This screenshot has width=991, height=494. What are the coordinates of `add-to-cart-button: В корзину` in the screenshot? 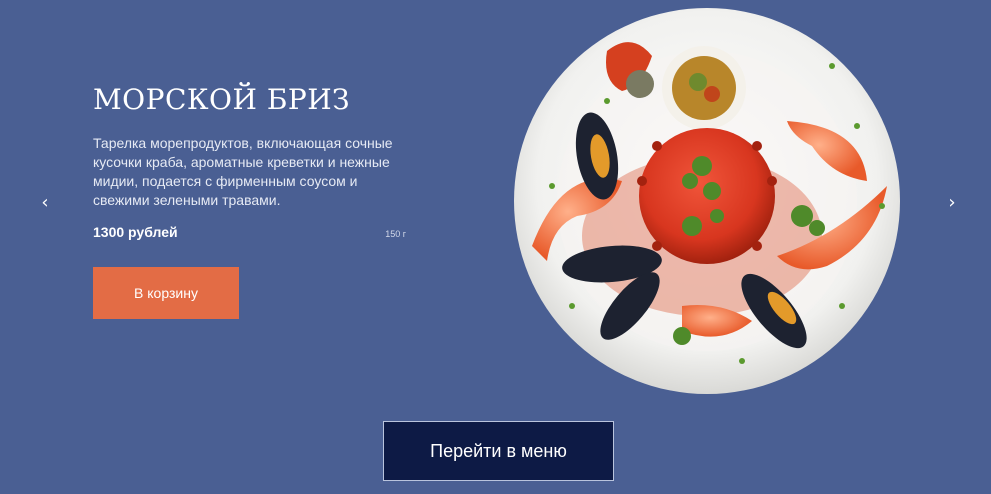 It's located at (166, 293).